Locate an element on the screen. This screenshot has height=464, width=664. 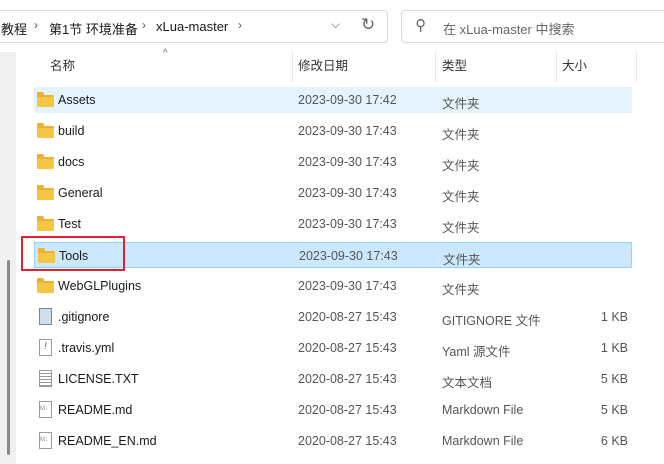
breadcrumb-item: 第1节 环境准备 is located at coordinates (93, 28).